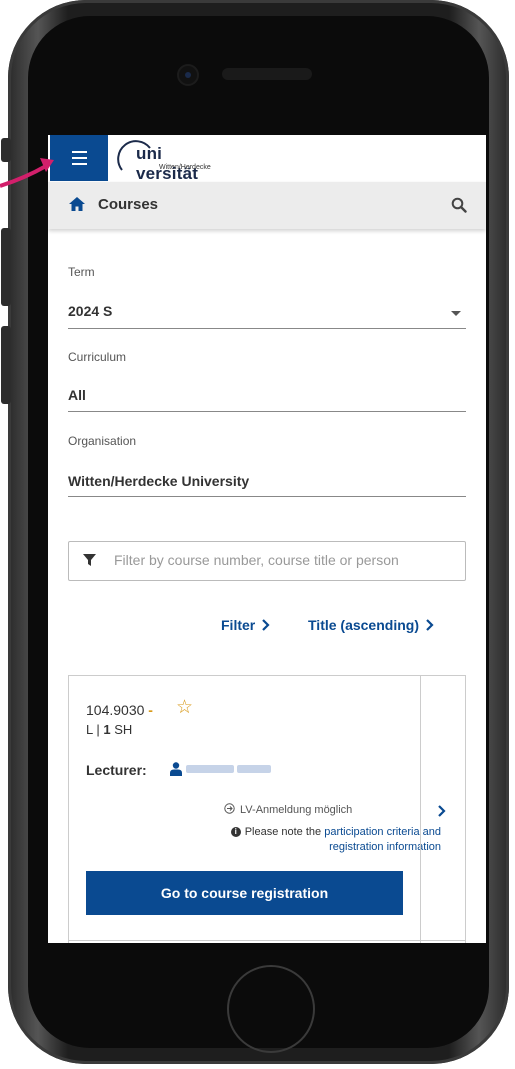 The height and width of the screenshot is (1069, 515). Describe the element at coordinates (235, 832) in the screenshot. I see `info-icon: i` at that location.